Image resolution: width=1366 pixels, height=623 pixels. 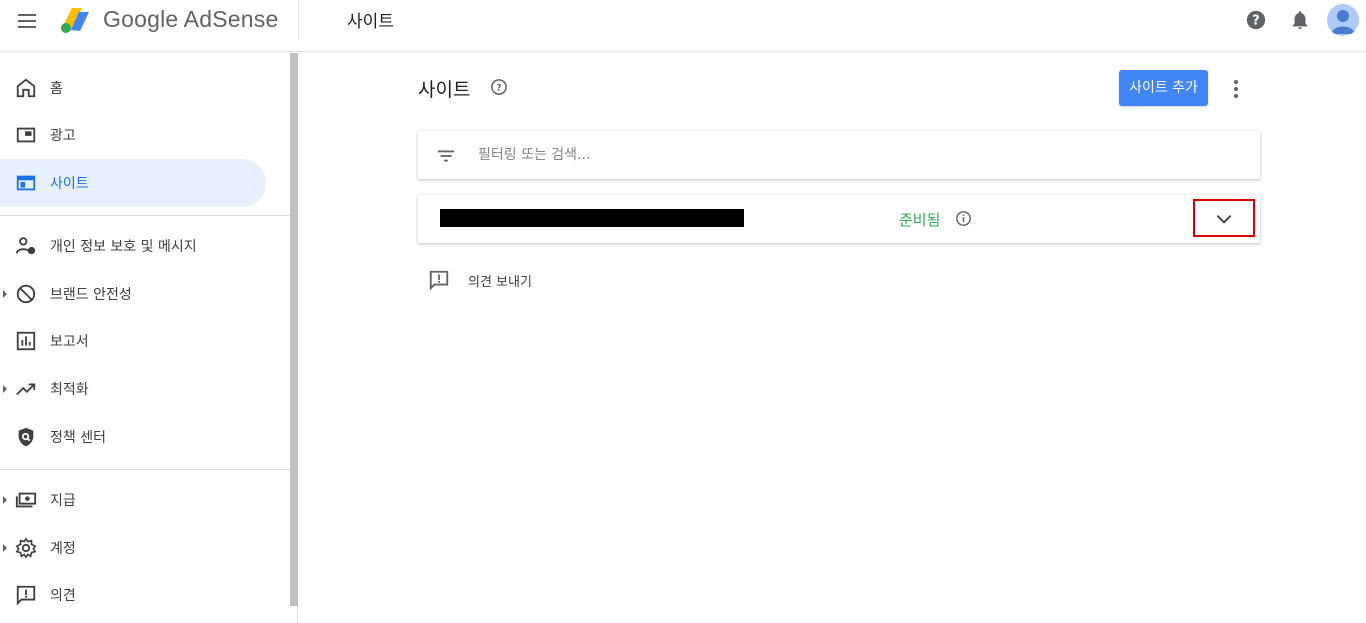 What do you see at coordinates (444, 90) in the screenshot?
I see `page-title: 사이트` at bounding box center [444, 90].